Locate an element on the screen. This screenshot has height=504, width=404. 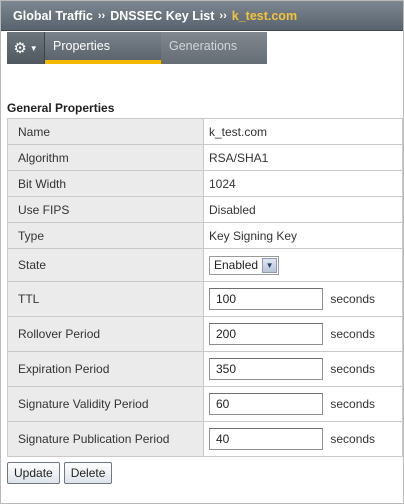
table-row: Name k_test.com is located at coordinates (205, 131).